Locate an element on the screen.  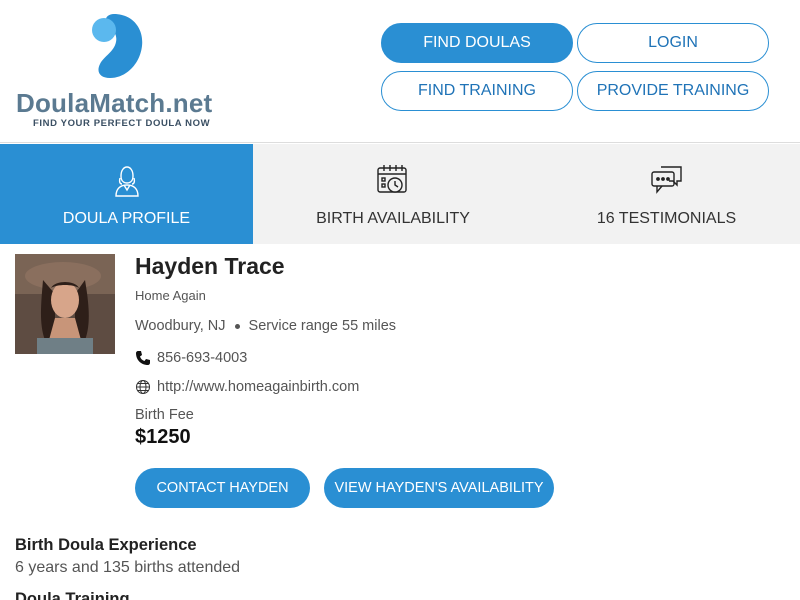
experience-text: 6 years and 135 births attended is located at coordinates (128, 567).